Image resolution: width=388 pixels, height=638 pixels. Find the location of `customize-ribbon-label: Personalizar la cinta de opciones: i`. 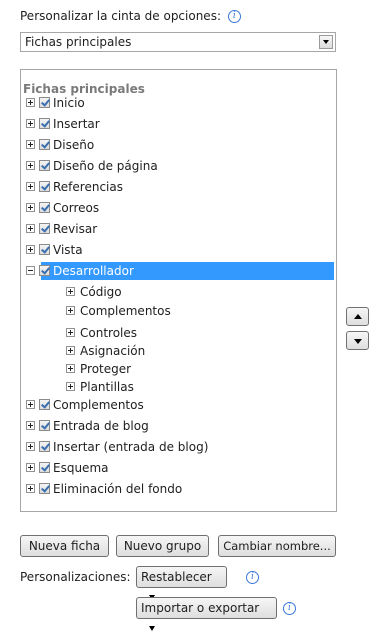

customize-ribbon-label: Personalizar la cinta de opciones: i is located at coordinates (130, 16).